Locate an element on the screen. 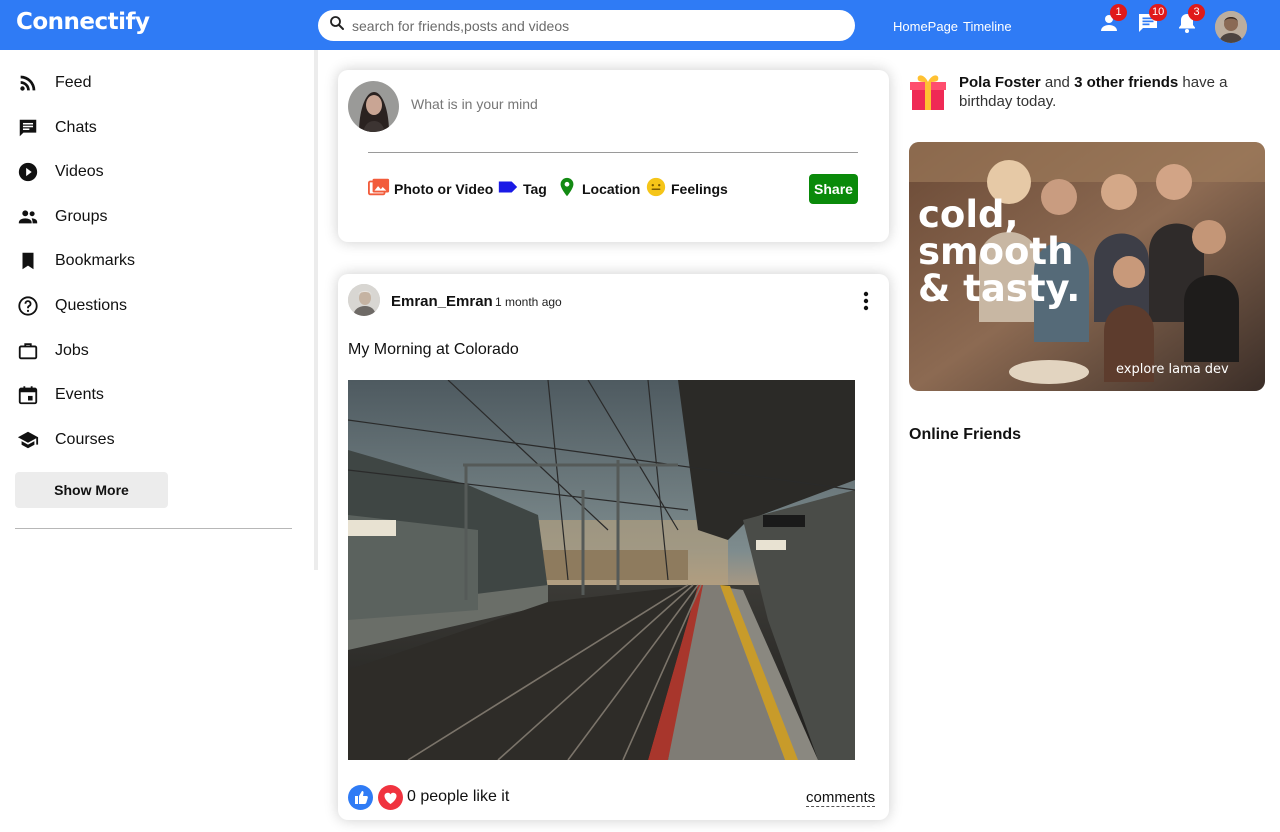 The image size is (1280, 832). share-divider is located at coordinates (613, 152).